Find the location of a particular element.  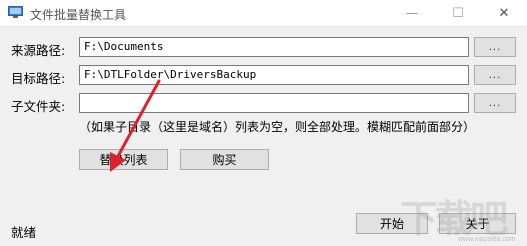

maximize-button: ☐ is located at coordinates (458, 13).